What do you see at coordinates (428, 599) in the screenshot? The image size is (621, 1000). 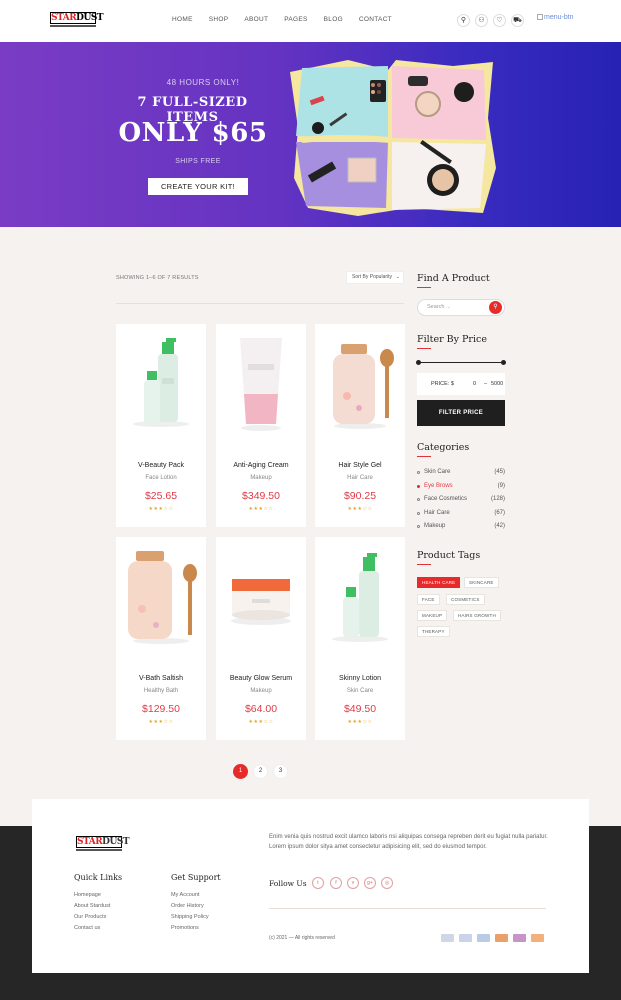 I see `tag-face: FACE` at bounding box center [428, 599].